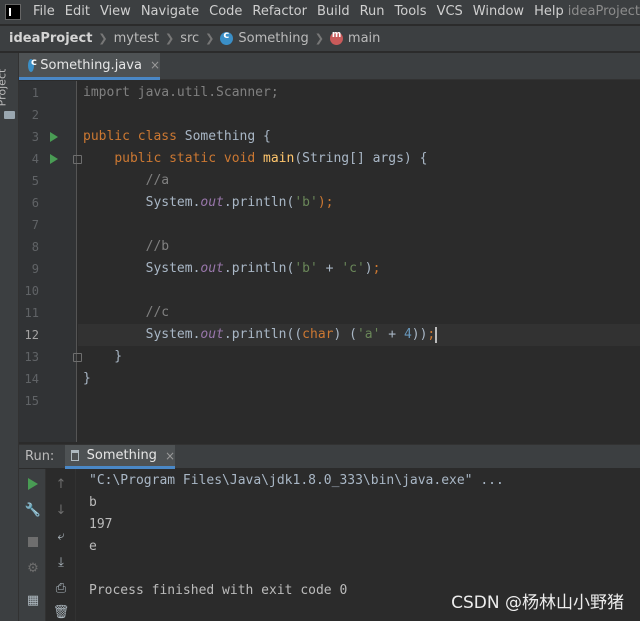 The image size is (640, 621). Describe the element at coordinates (411, 12) in the screenshot. I see `menu-tools: Tools` at that location.